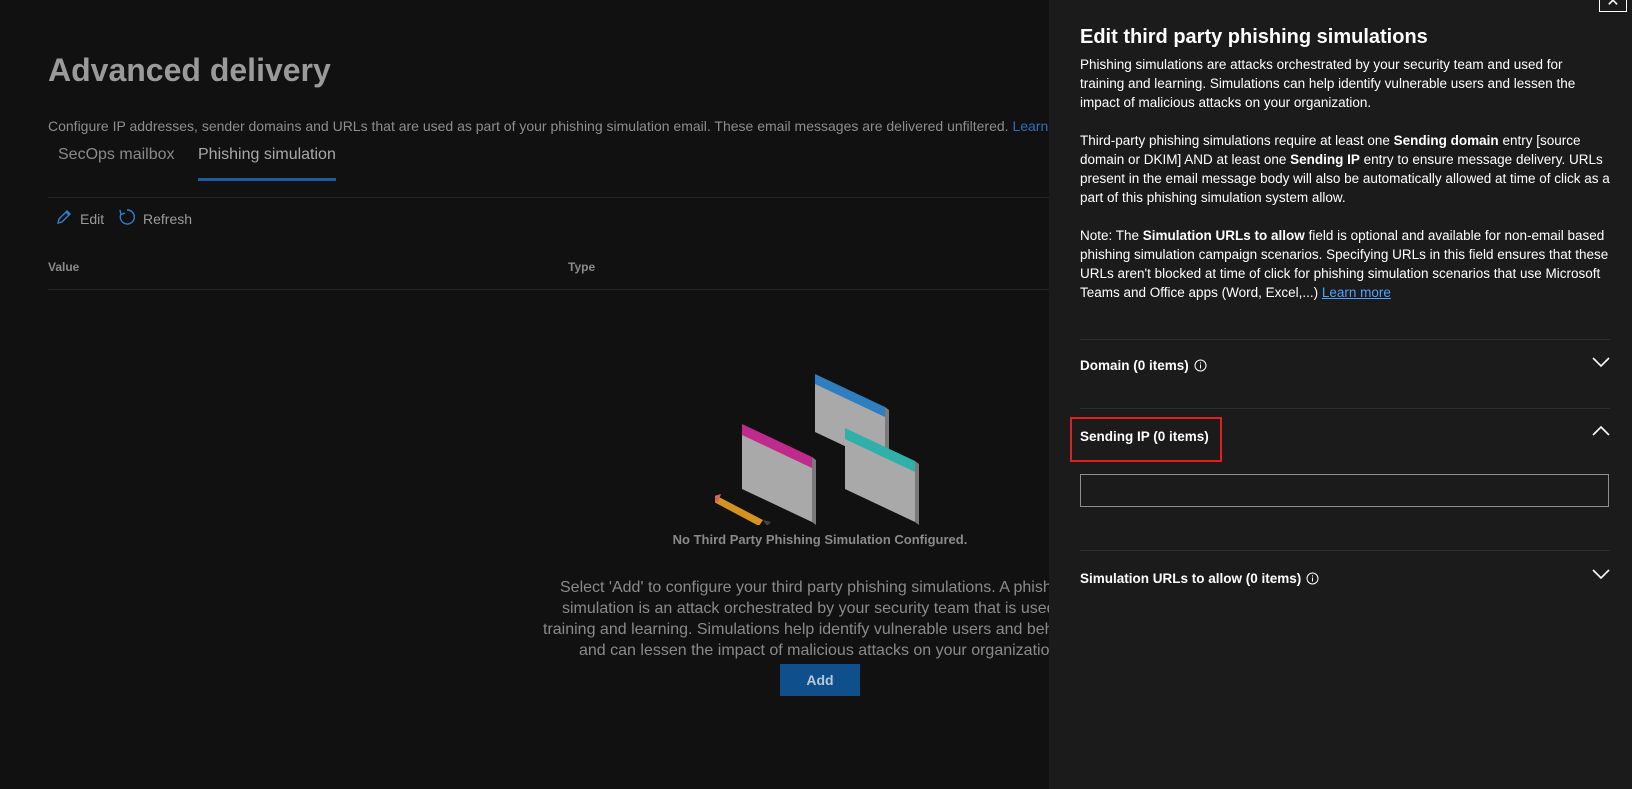 Image resolution: width=1632 pixels, height=789 pixels. What do you see at coordinates (1030, 126) in the screenshot?
I see `learn-more-link: Learn more` at bounding box center [1030, 126].